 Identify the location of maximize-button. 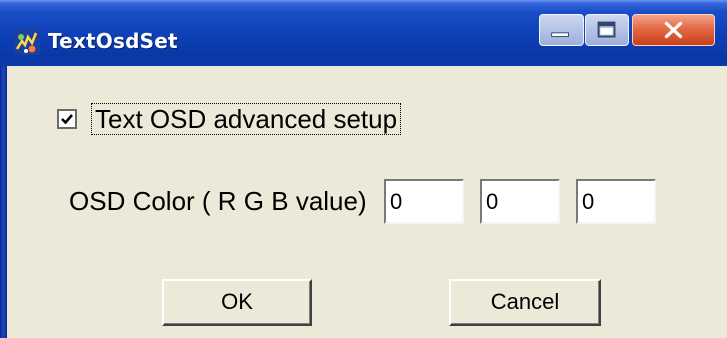
(607, 30).